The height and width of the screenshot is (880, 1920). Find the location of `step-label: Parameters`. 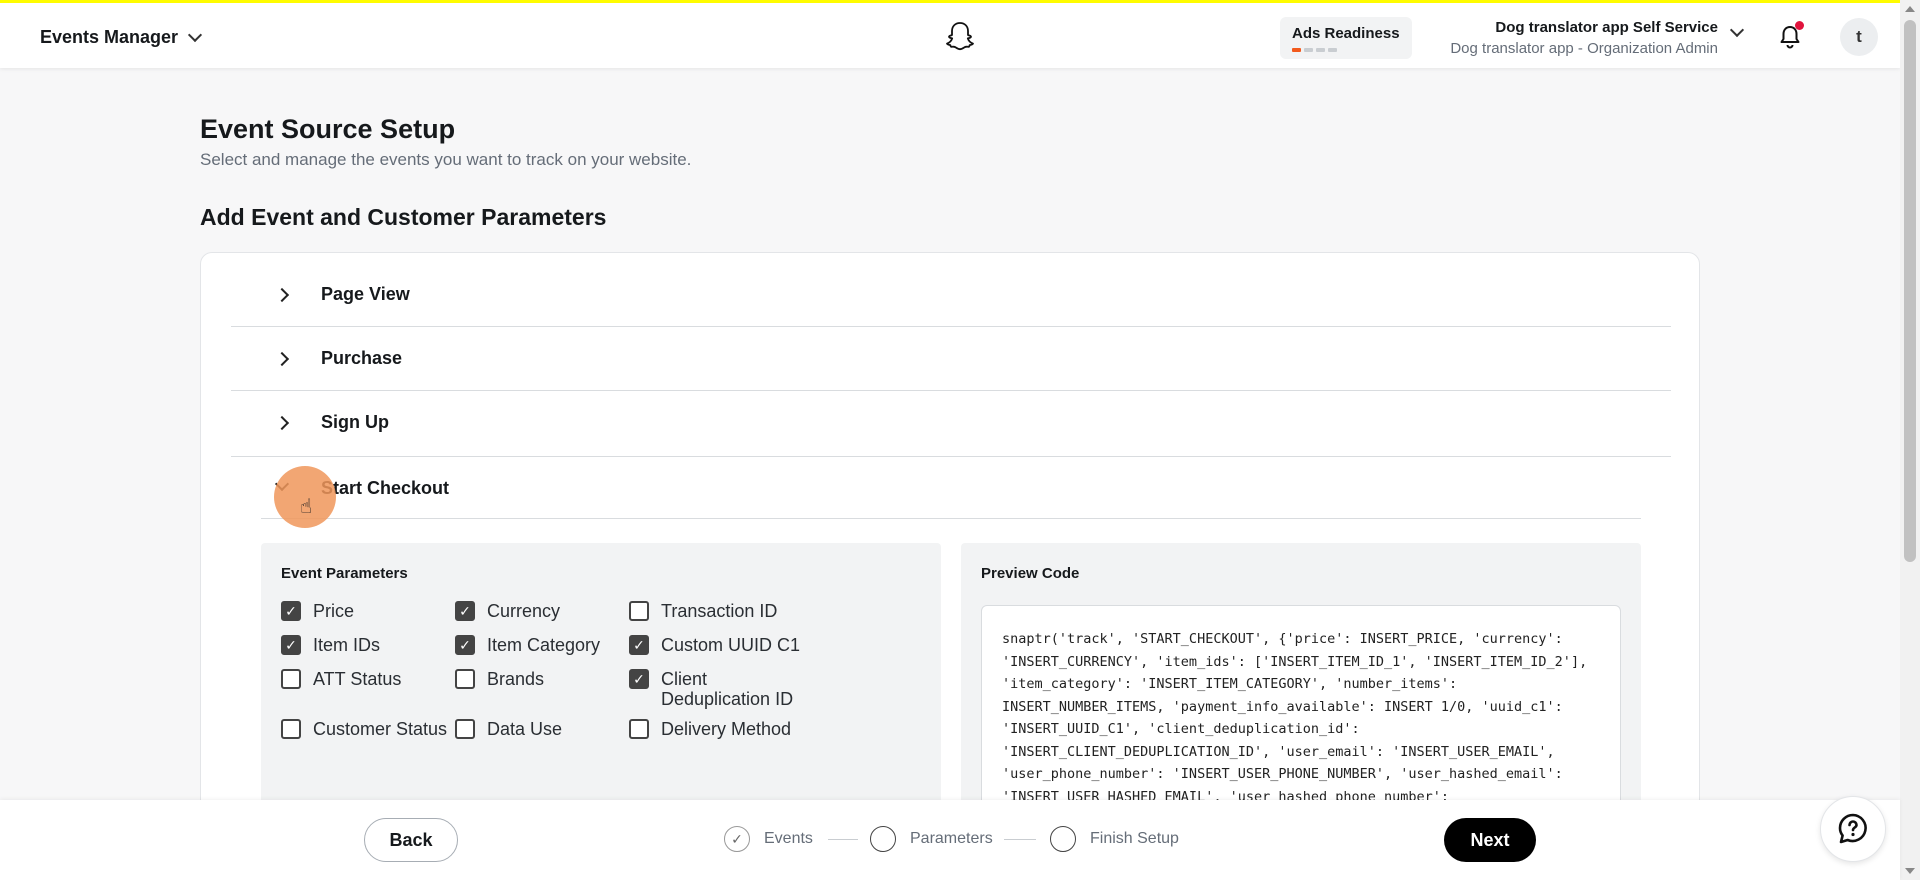

step-label: Parameters is located at coordinates (951, 838).